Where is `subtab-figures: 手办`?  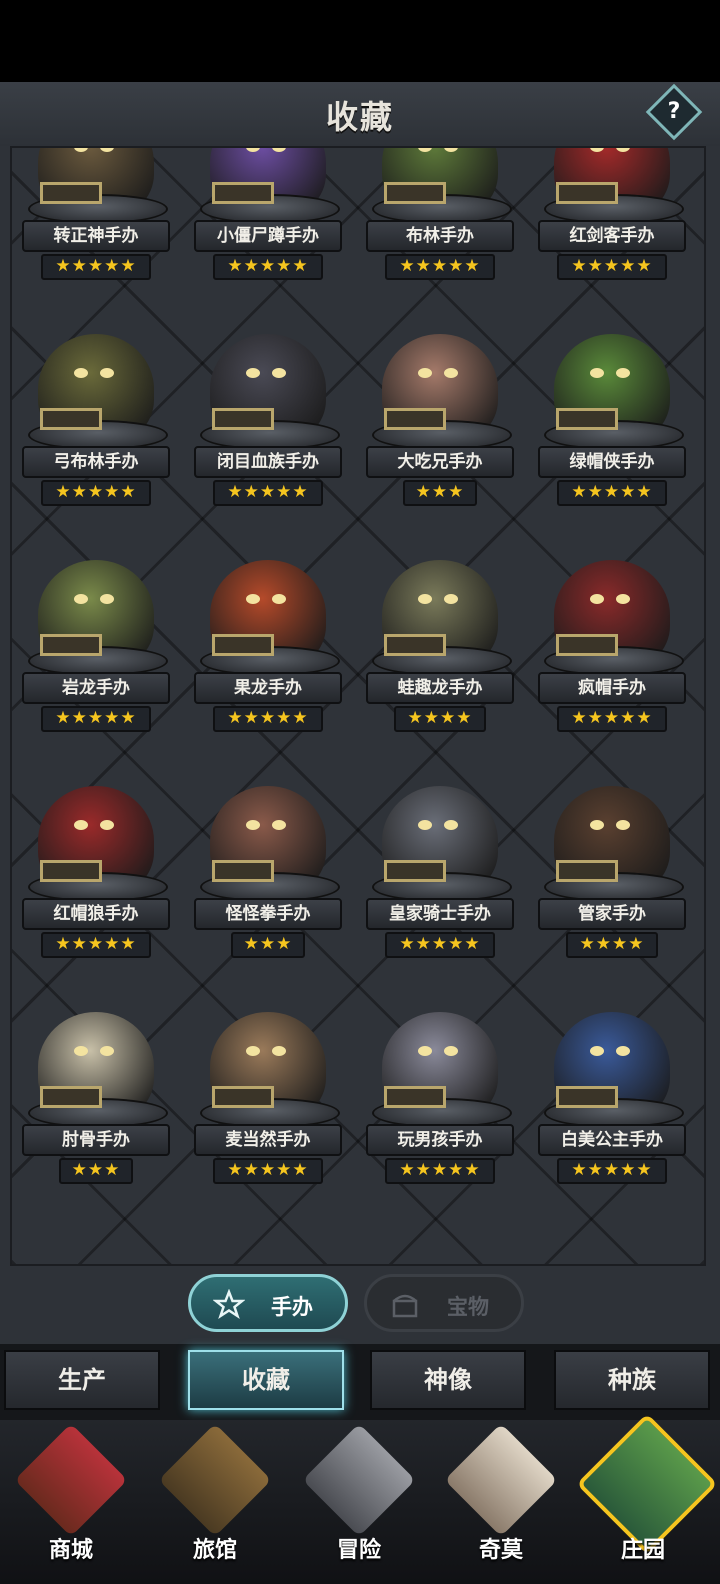 subtab-figures: 手办 is located at coordinates (268, 1303).